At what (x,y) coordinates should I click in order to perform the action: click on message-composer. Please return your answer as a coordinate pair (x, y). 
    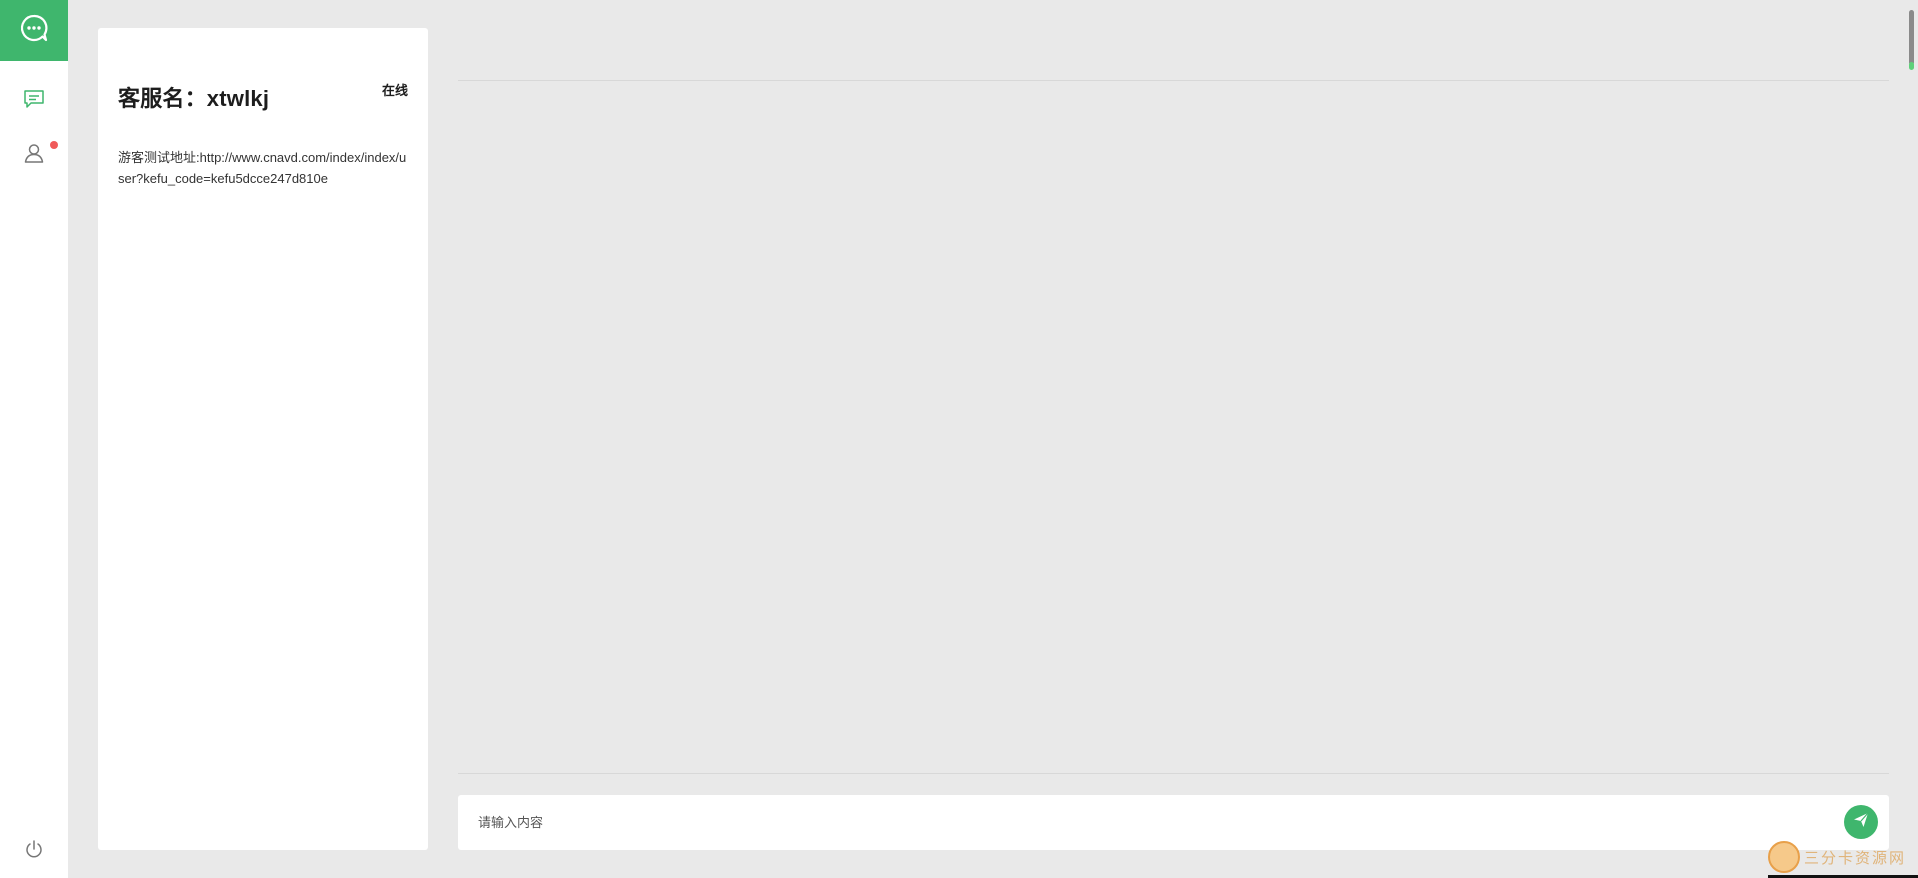
    Looking at the image, I should click on (1173, 822).